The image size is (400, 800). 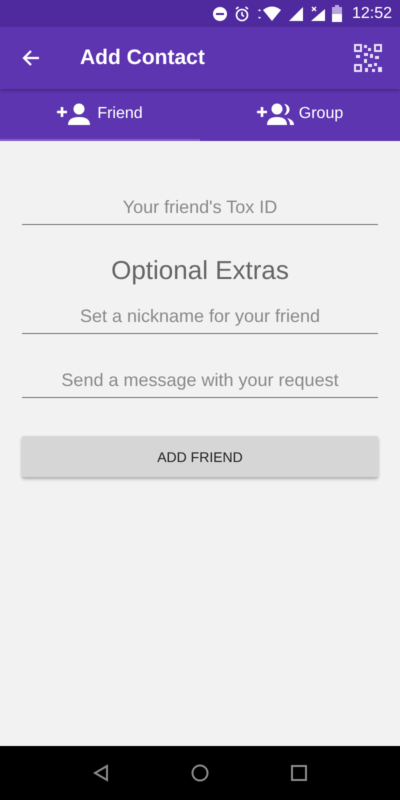 I want to click on input-field: Send a message with your request, so click(x=200, y=382).